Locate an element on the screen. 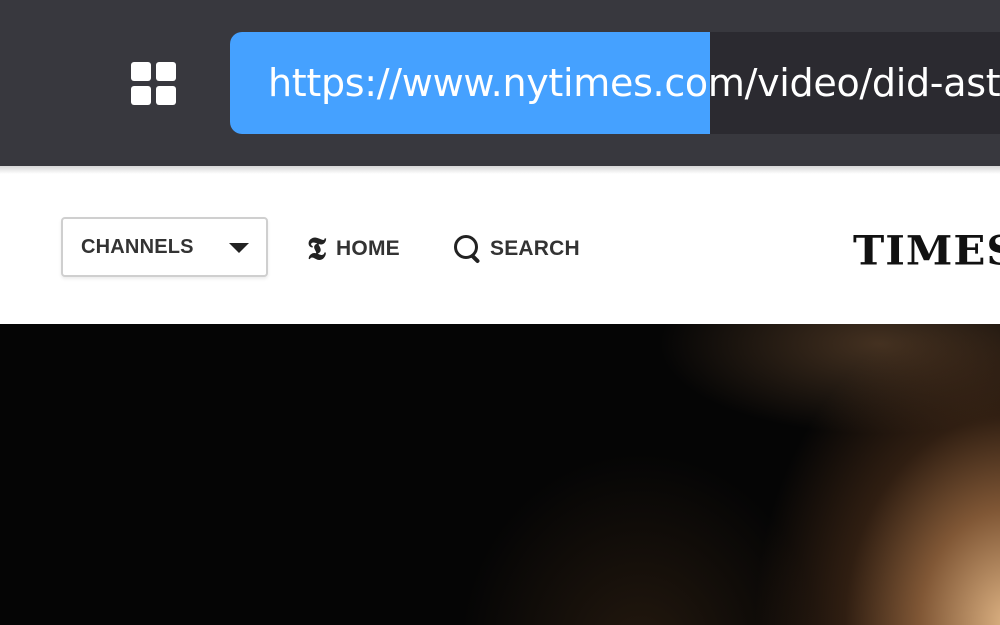  search-label: SEARCH is located at coordinates (535, 248).